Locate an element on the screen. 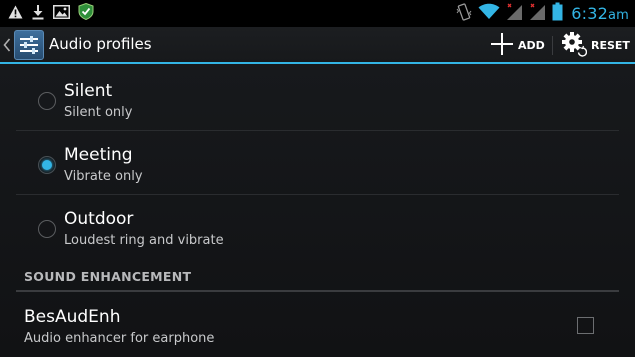  clock-time: 6:32 is located at coordinates (589, 13).